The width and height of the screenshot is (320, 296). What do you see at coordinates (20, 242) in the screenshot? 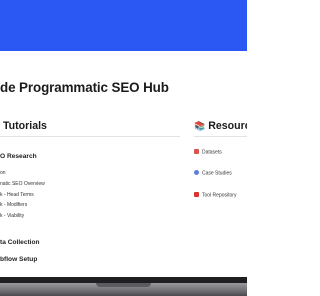
I see `section-data-collection: ta Collection` at bounding box center [20, 242].